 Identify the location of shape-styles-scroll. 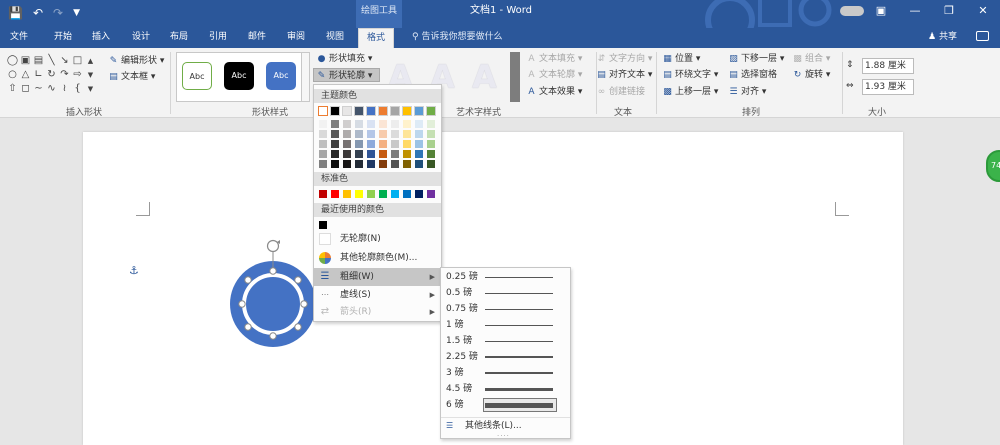
(305, 77).